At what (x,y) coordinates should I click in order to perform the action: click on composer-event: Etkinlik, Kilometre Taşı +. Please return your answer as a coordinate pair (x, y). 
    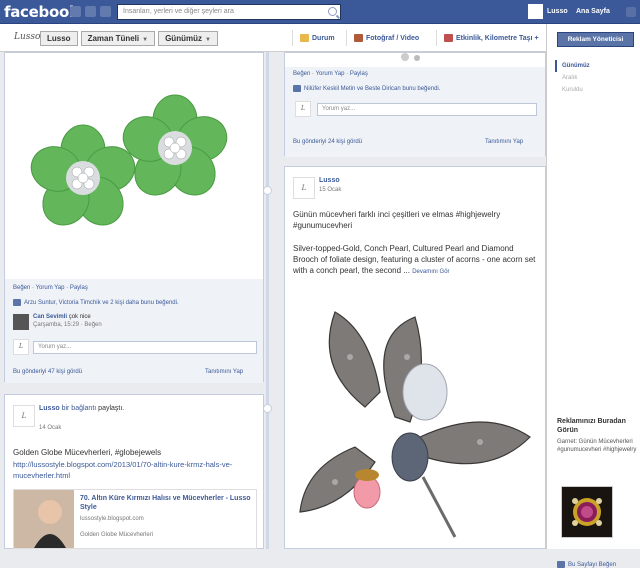
    Looking at the image, I should click on (491, 38).